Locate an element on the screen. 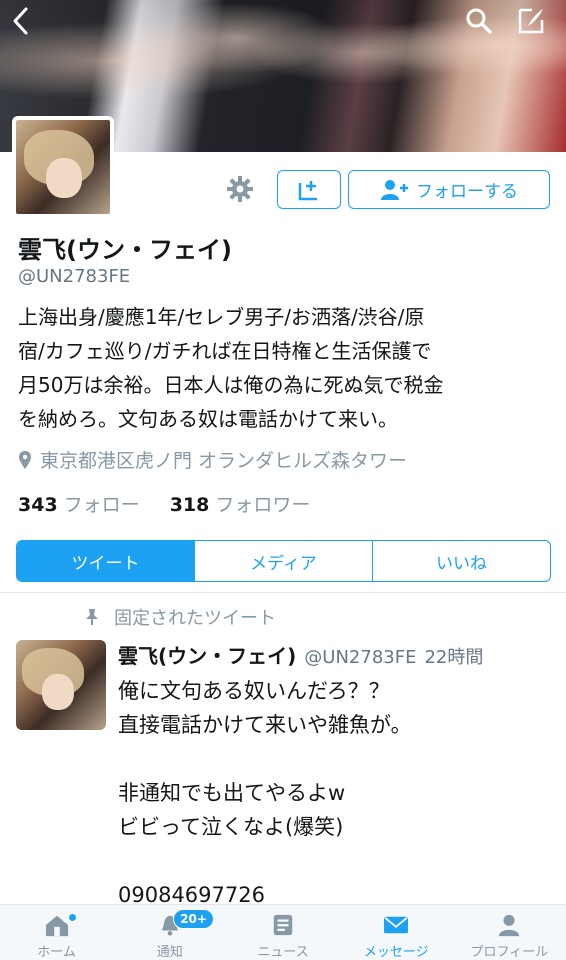  add-to-list-button is located at coordinates (309, 189).